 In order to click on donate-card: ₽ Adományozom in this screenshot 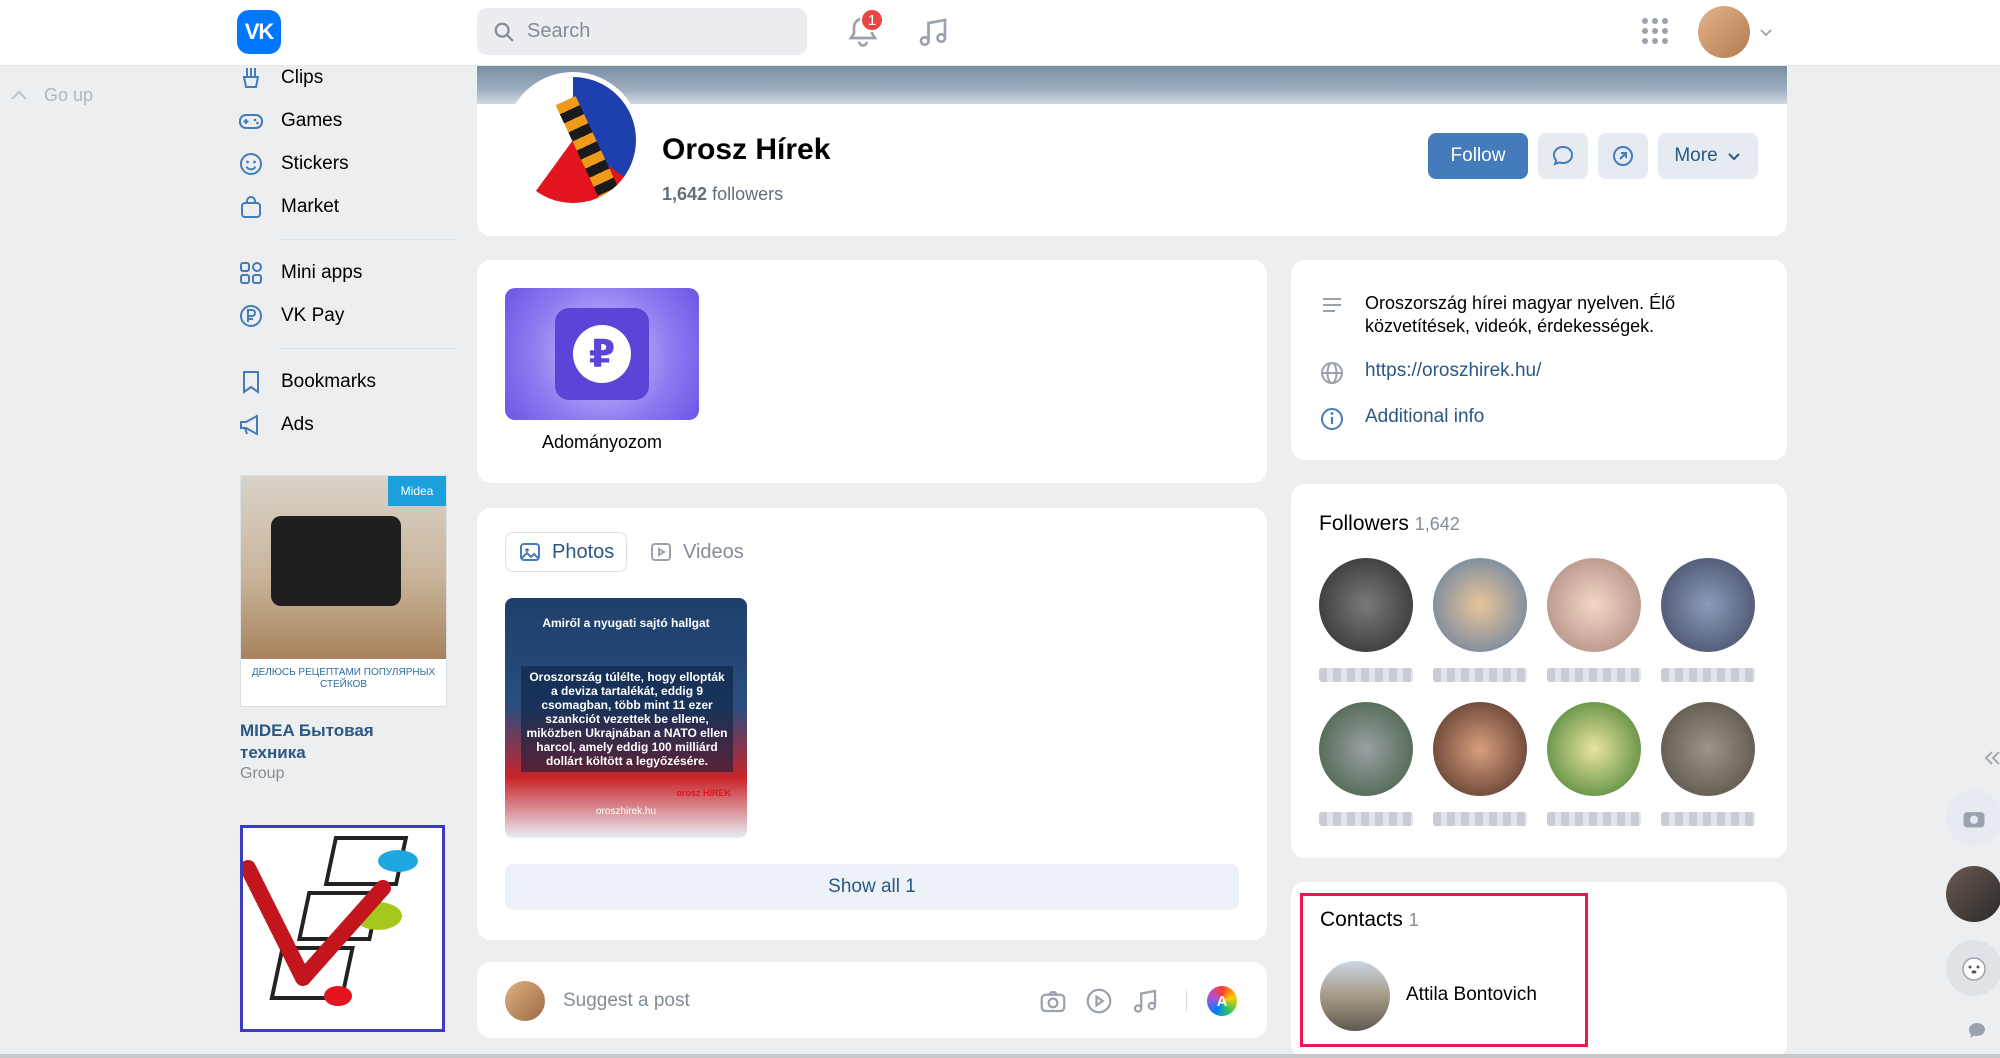, I will do `click(872, 371)`.